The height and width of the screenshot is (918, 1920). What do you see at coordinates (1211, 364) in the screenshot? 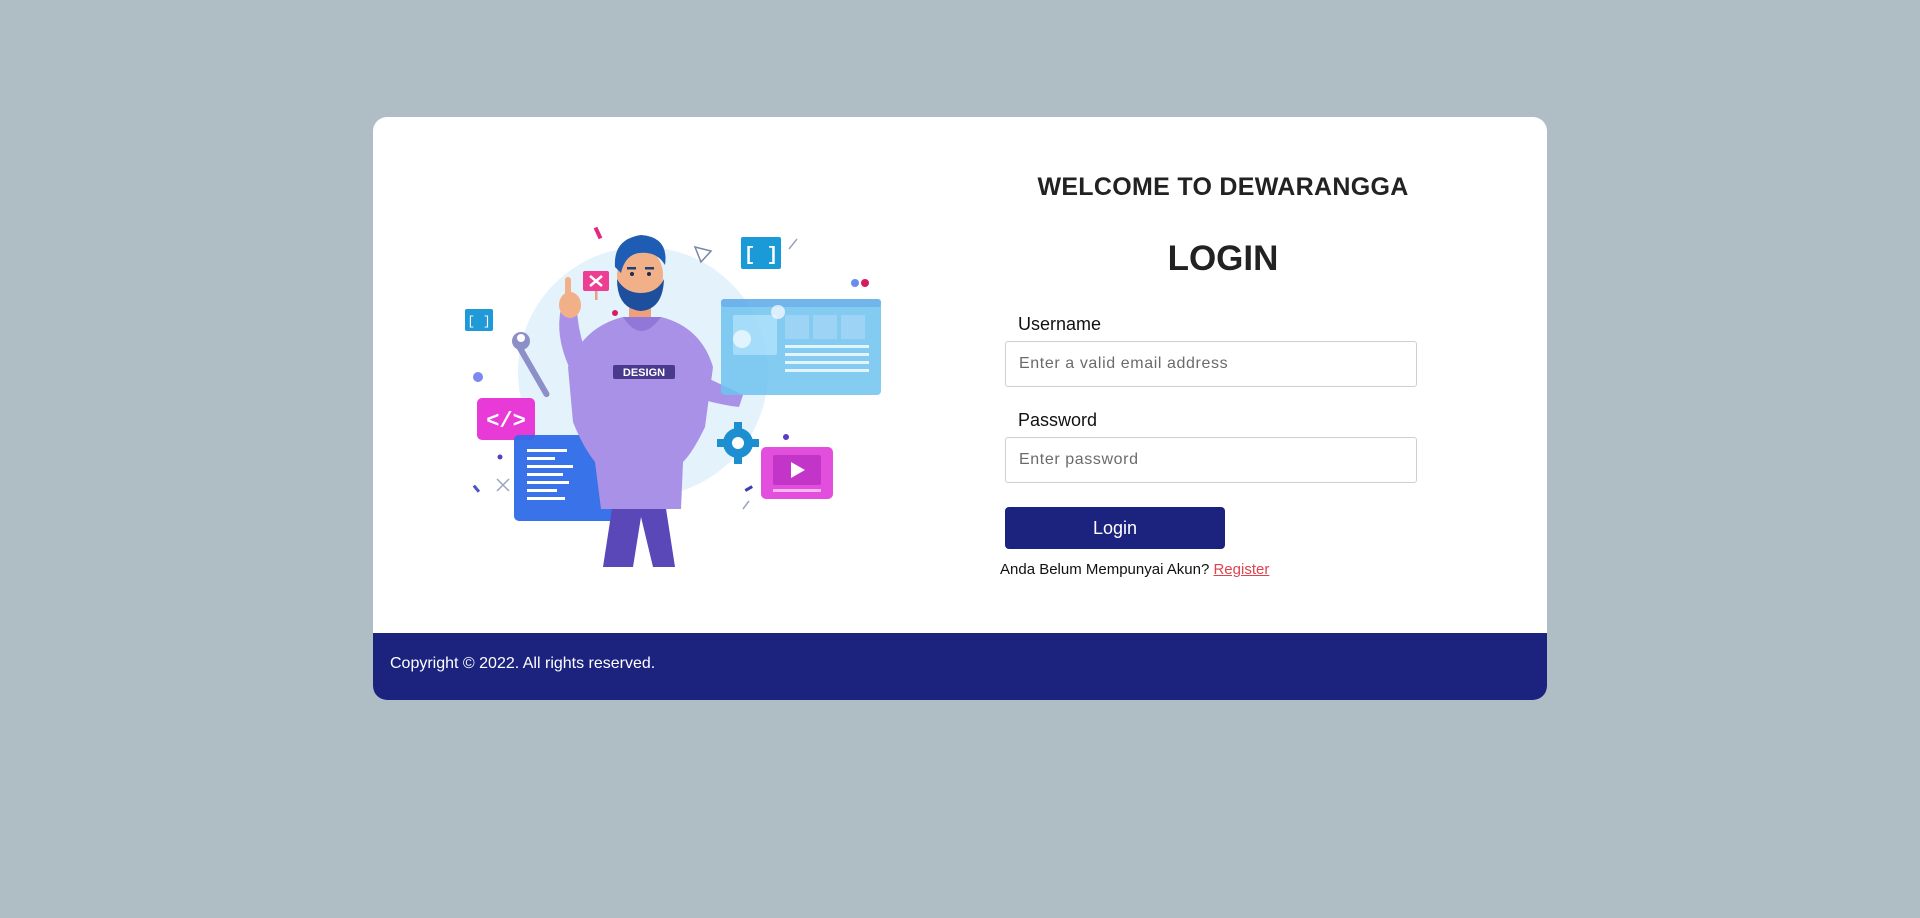
I see `username-input` at bounding box center [1211, 364].